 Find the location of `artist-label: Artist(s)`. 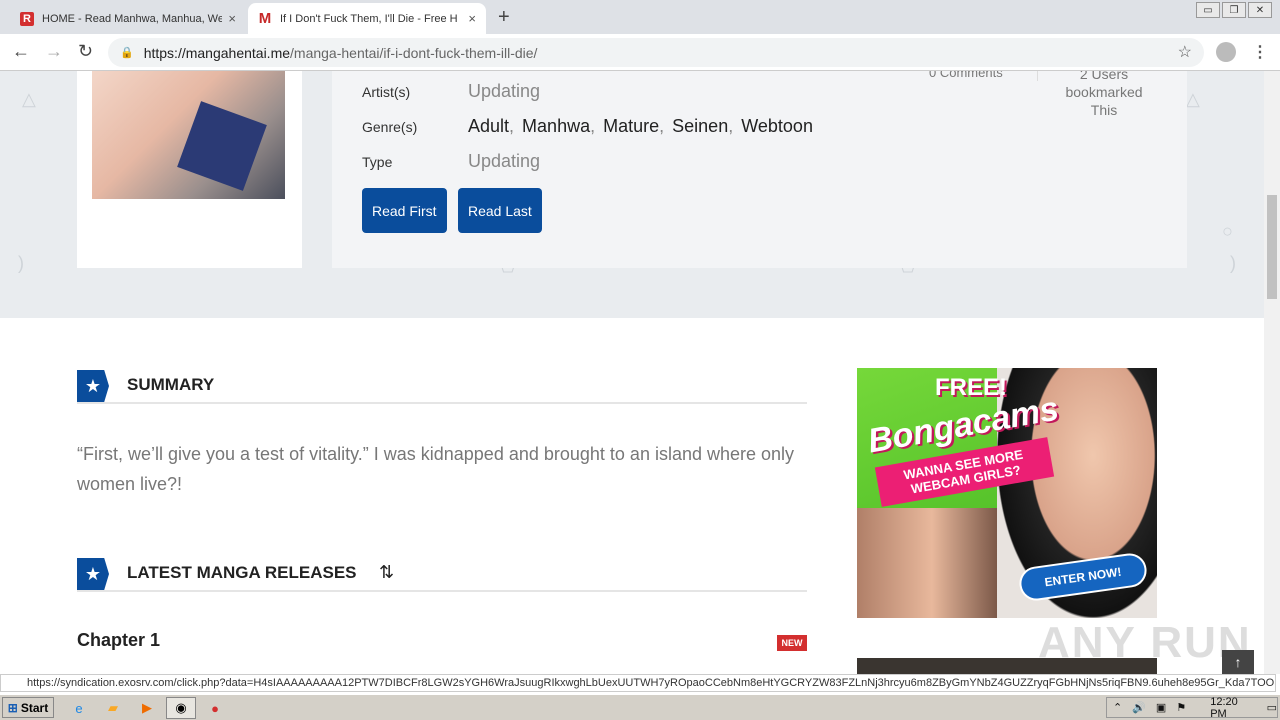

artist-label: Artist(s) is located at coordinates (386, 92).